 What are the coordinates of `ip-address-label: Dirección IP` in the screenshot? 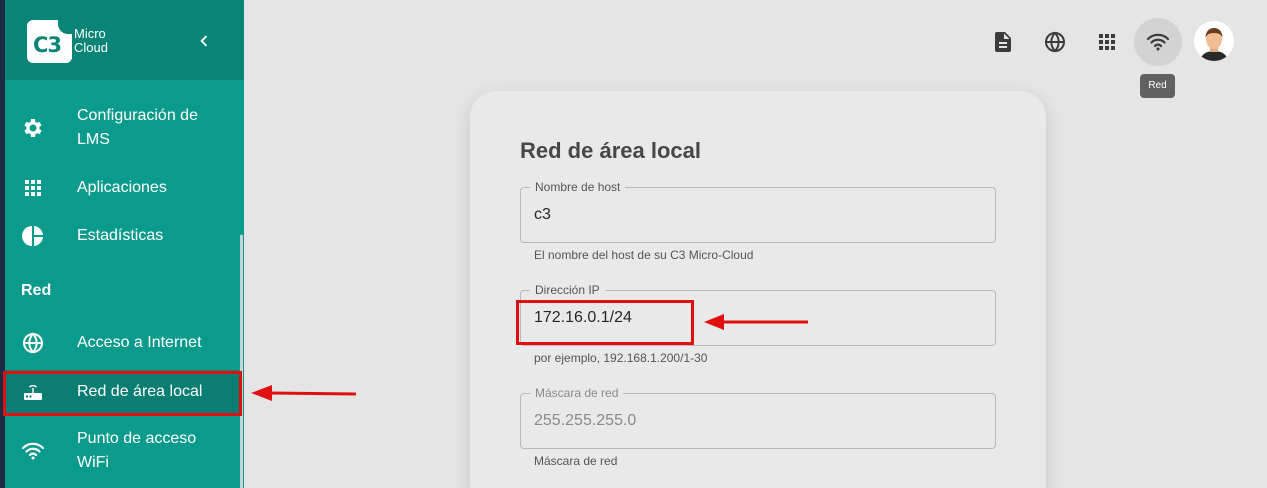 It's located at (567, 290).